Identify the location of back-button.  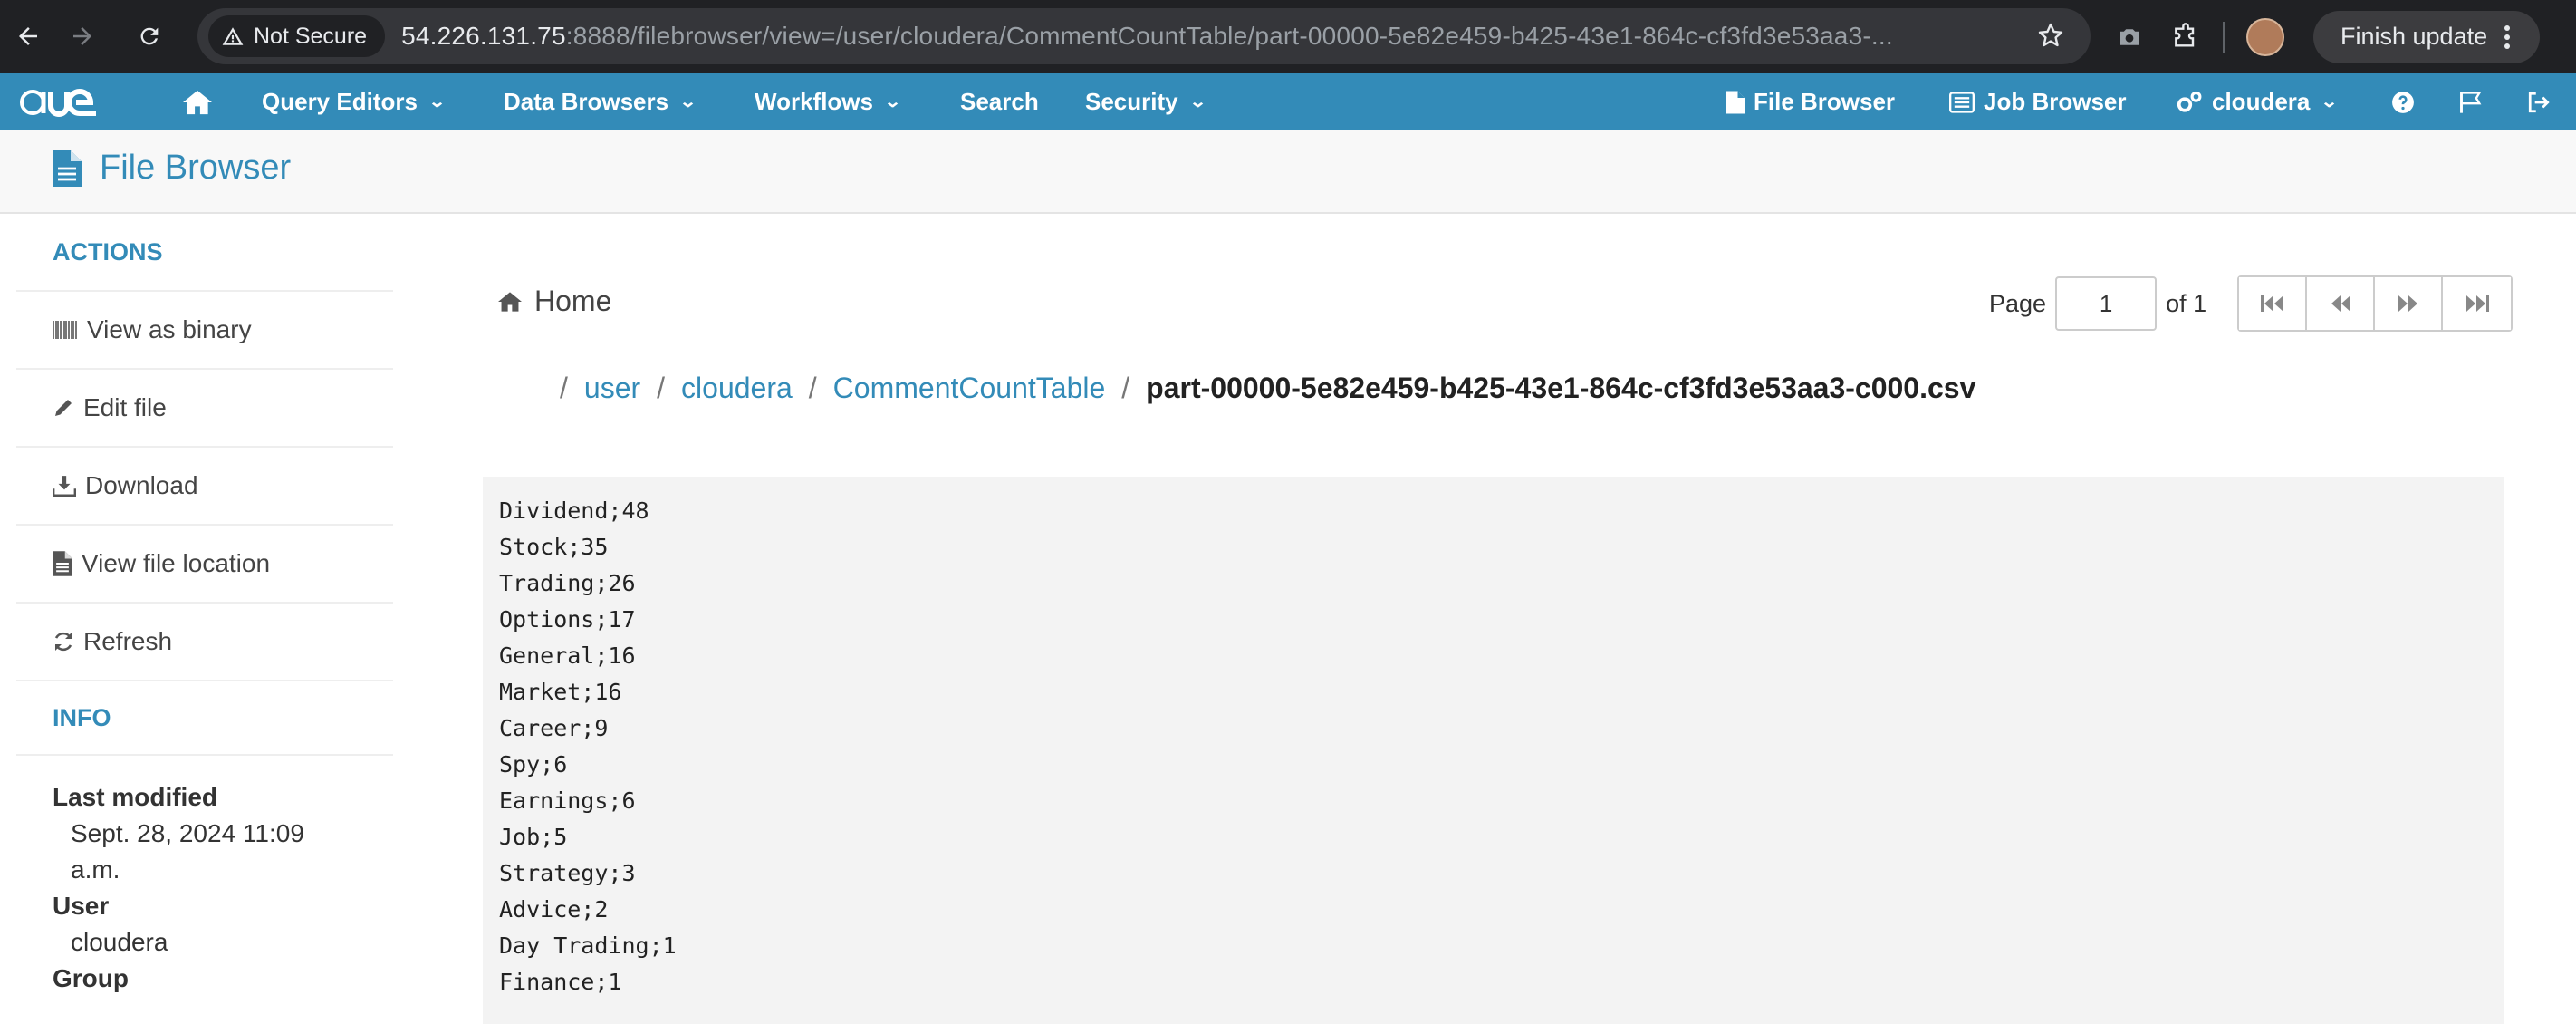
(28, 36).